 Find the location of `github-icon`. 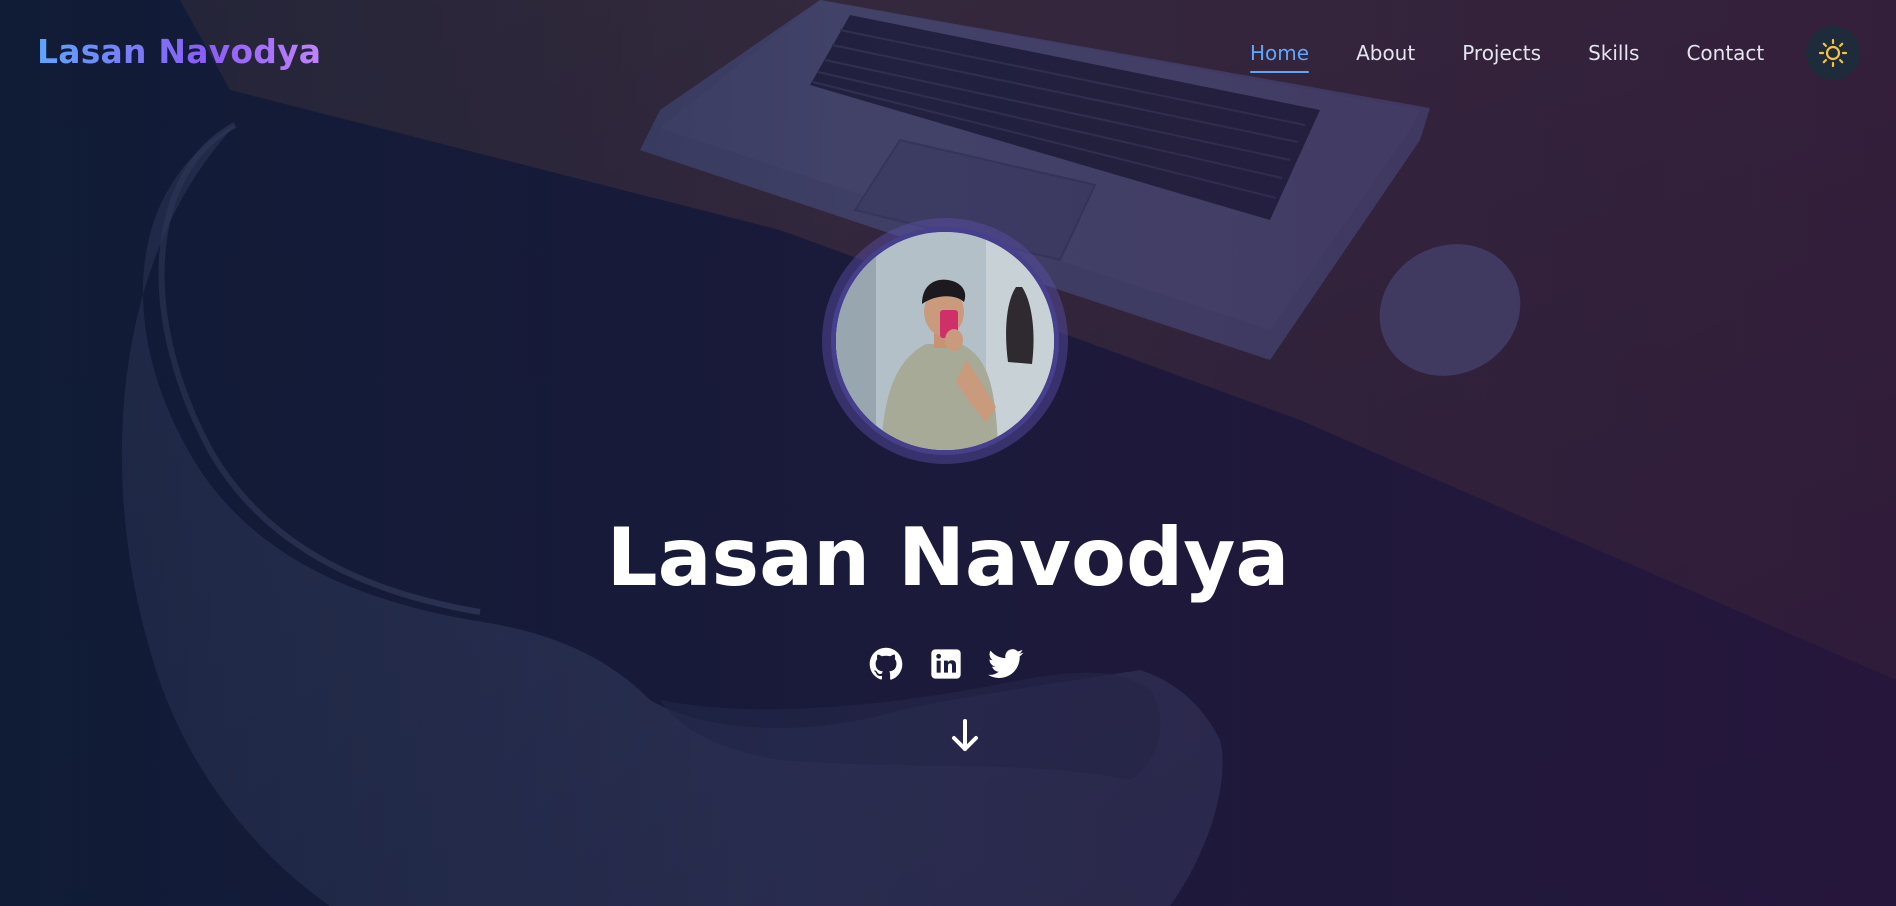

github-icon is located at coordinates (886, 663).